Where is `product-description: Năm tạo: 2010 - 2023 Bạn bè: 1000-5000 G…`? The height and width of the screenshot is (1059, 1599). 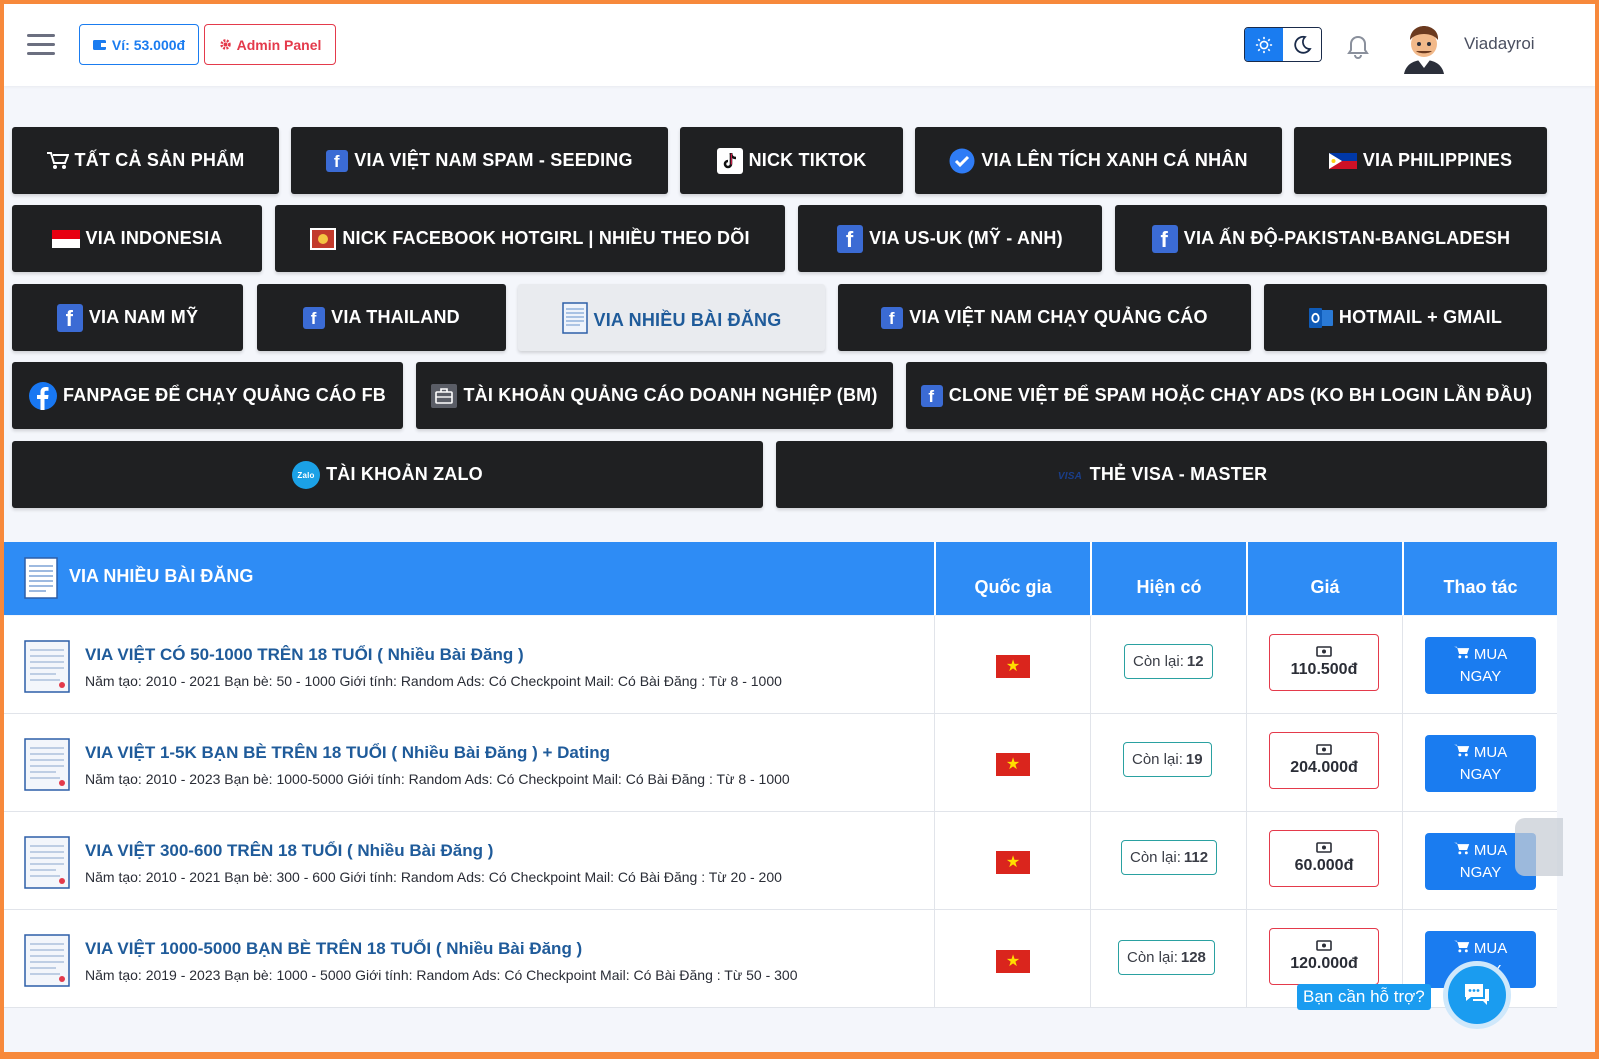 product-description: Năm tạo: 2010 - 2023 Bạn bè: 1000-5000 G… is located at coordinates (437, 779).